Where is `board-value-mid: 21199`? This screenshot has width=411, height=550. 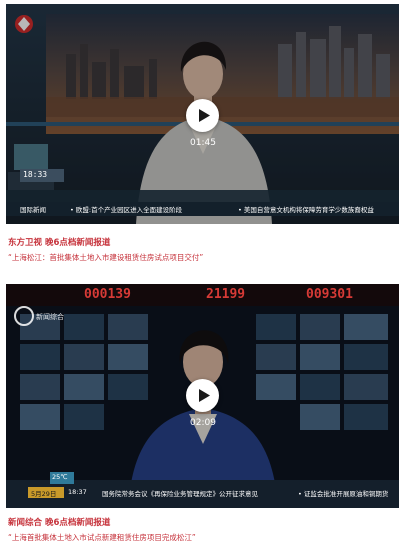 board-value-mid: 21199 is located at coordinates (226, 294).